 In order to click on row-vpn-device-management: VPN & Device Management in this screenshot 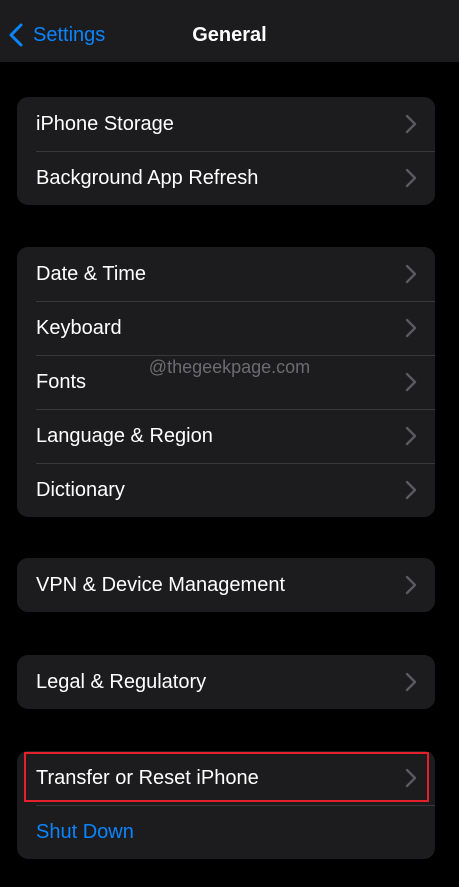, I will do `click(226, 585)`.